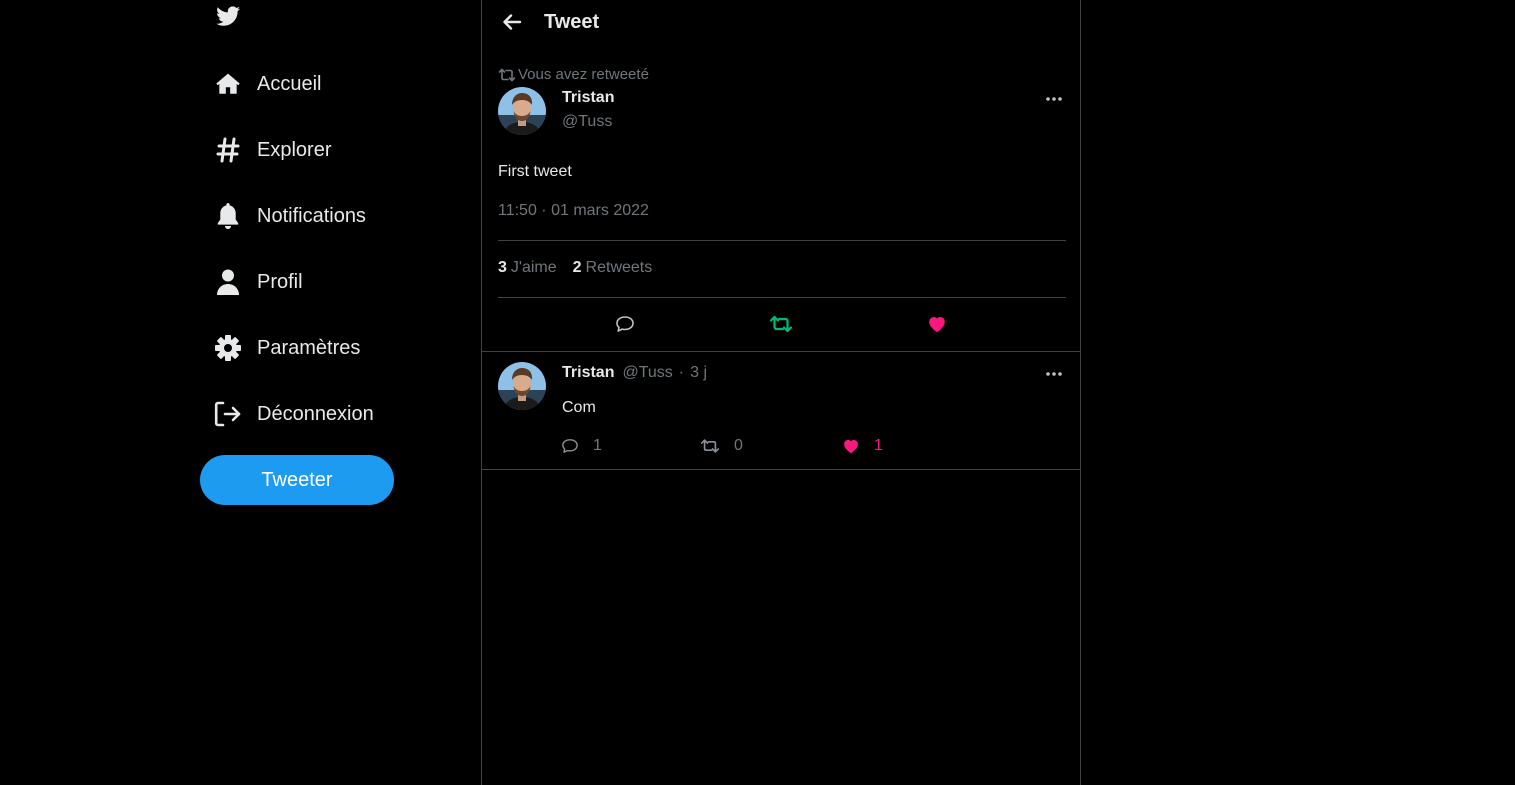 This screenshot has height=785, width=1515. Describe the element at coordinates (512, 22) in the screenshot. I see `back-arrow-icon` at that location.